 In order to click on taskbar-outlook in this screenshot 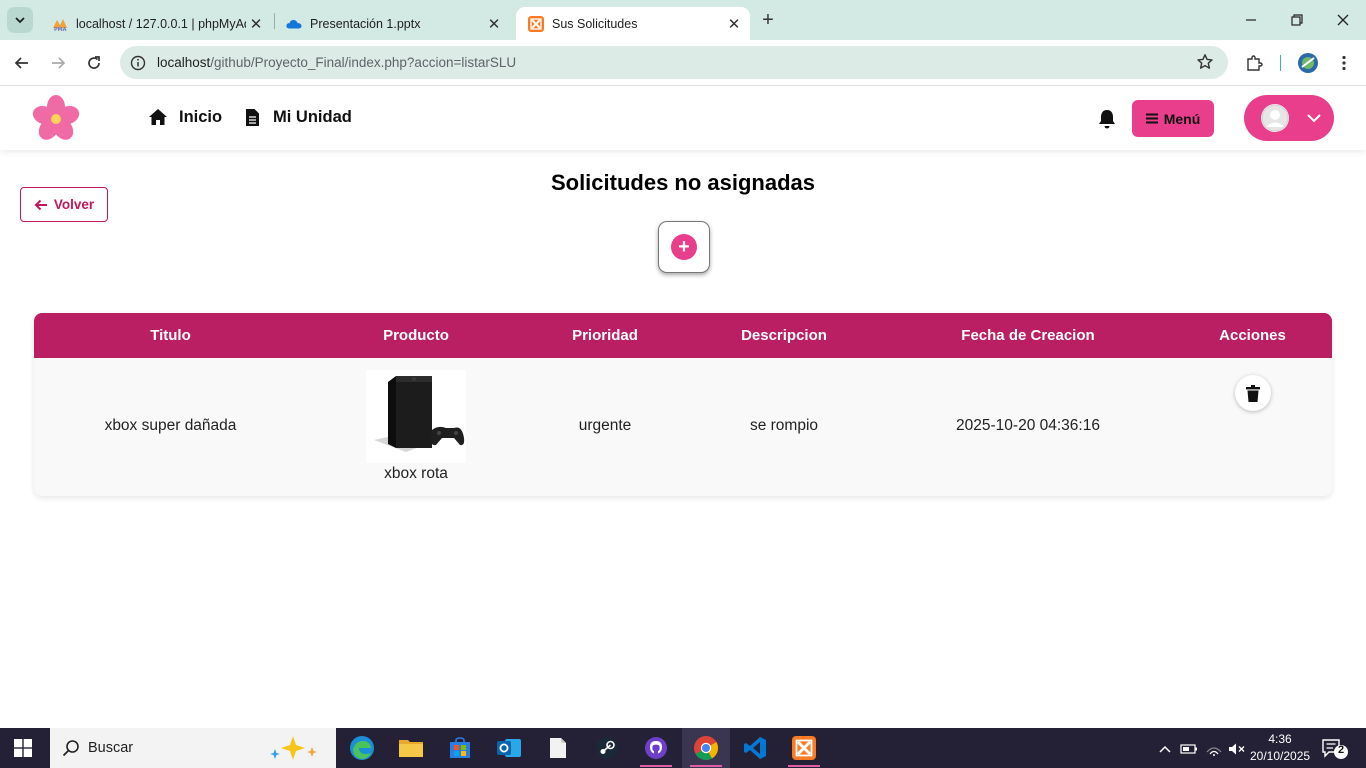, I will do `click(509, 748)`.